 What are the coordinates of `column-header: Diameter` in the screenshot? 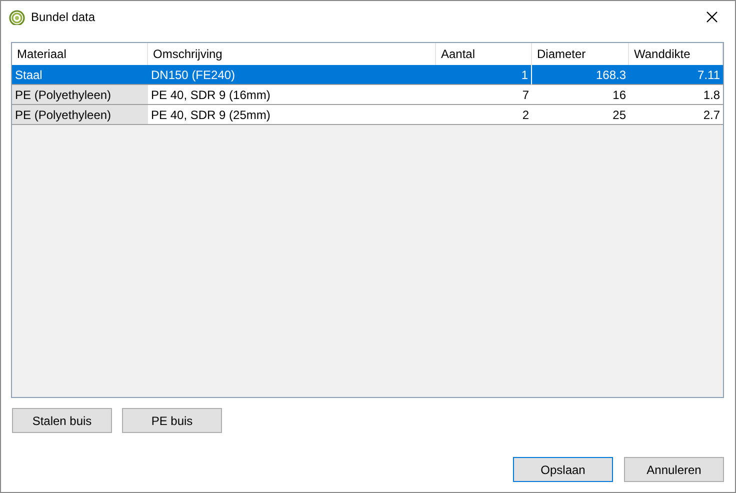 It's located at (580, 54).